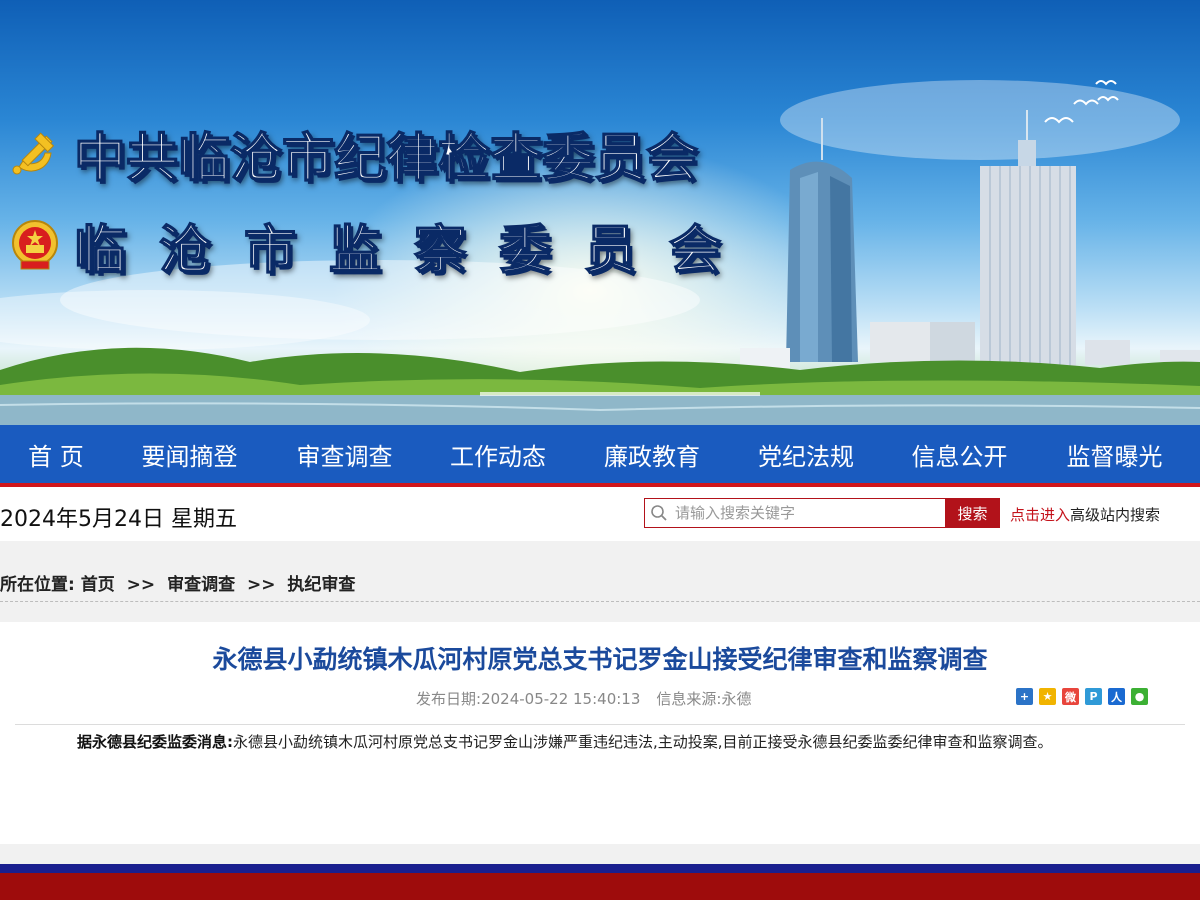 This screenshot has height=900, width=1200. What do you see at coordinates (189, 454) in the screenshot?
I see `nav-item-news-digest: 要闻摘登` at bounding box center [189, 454].